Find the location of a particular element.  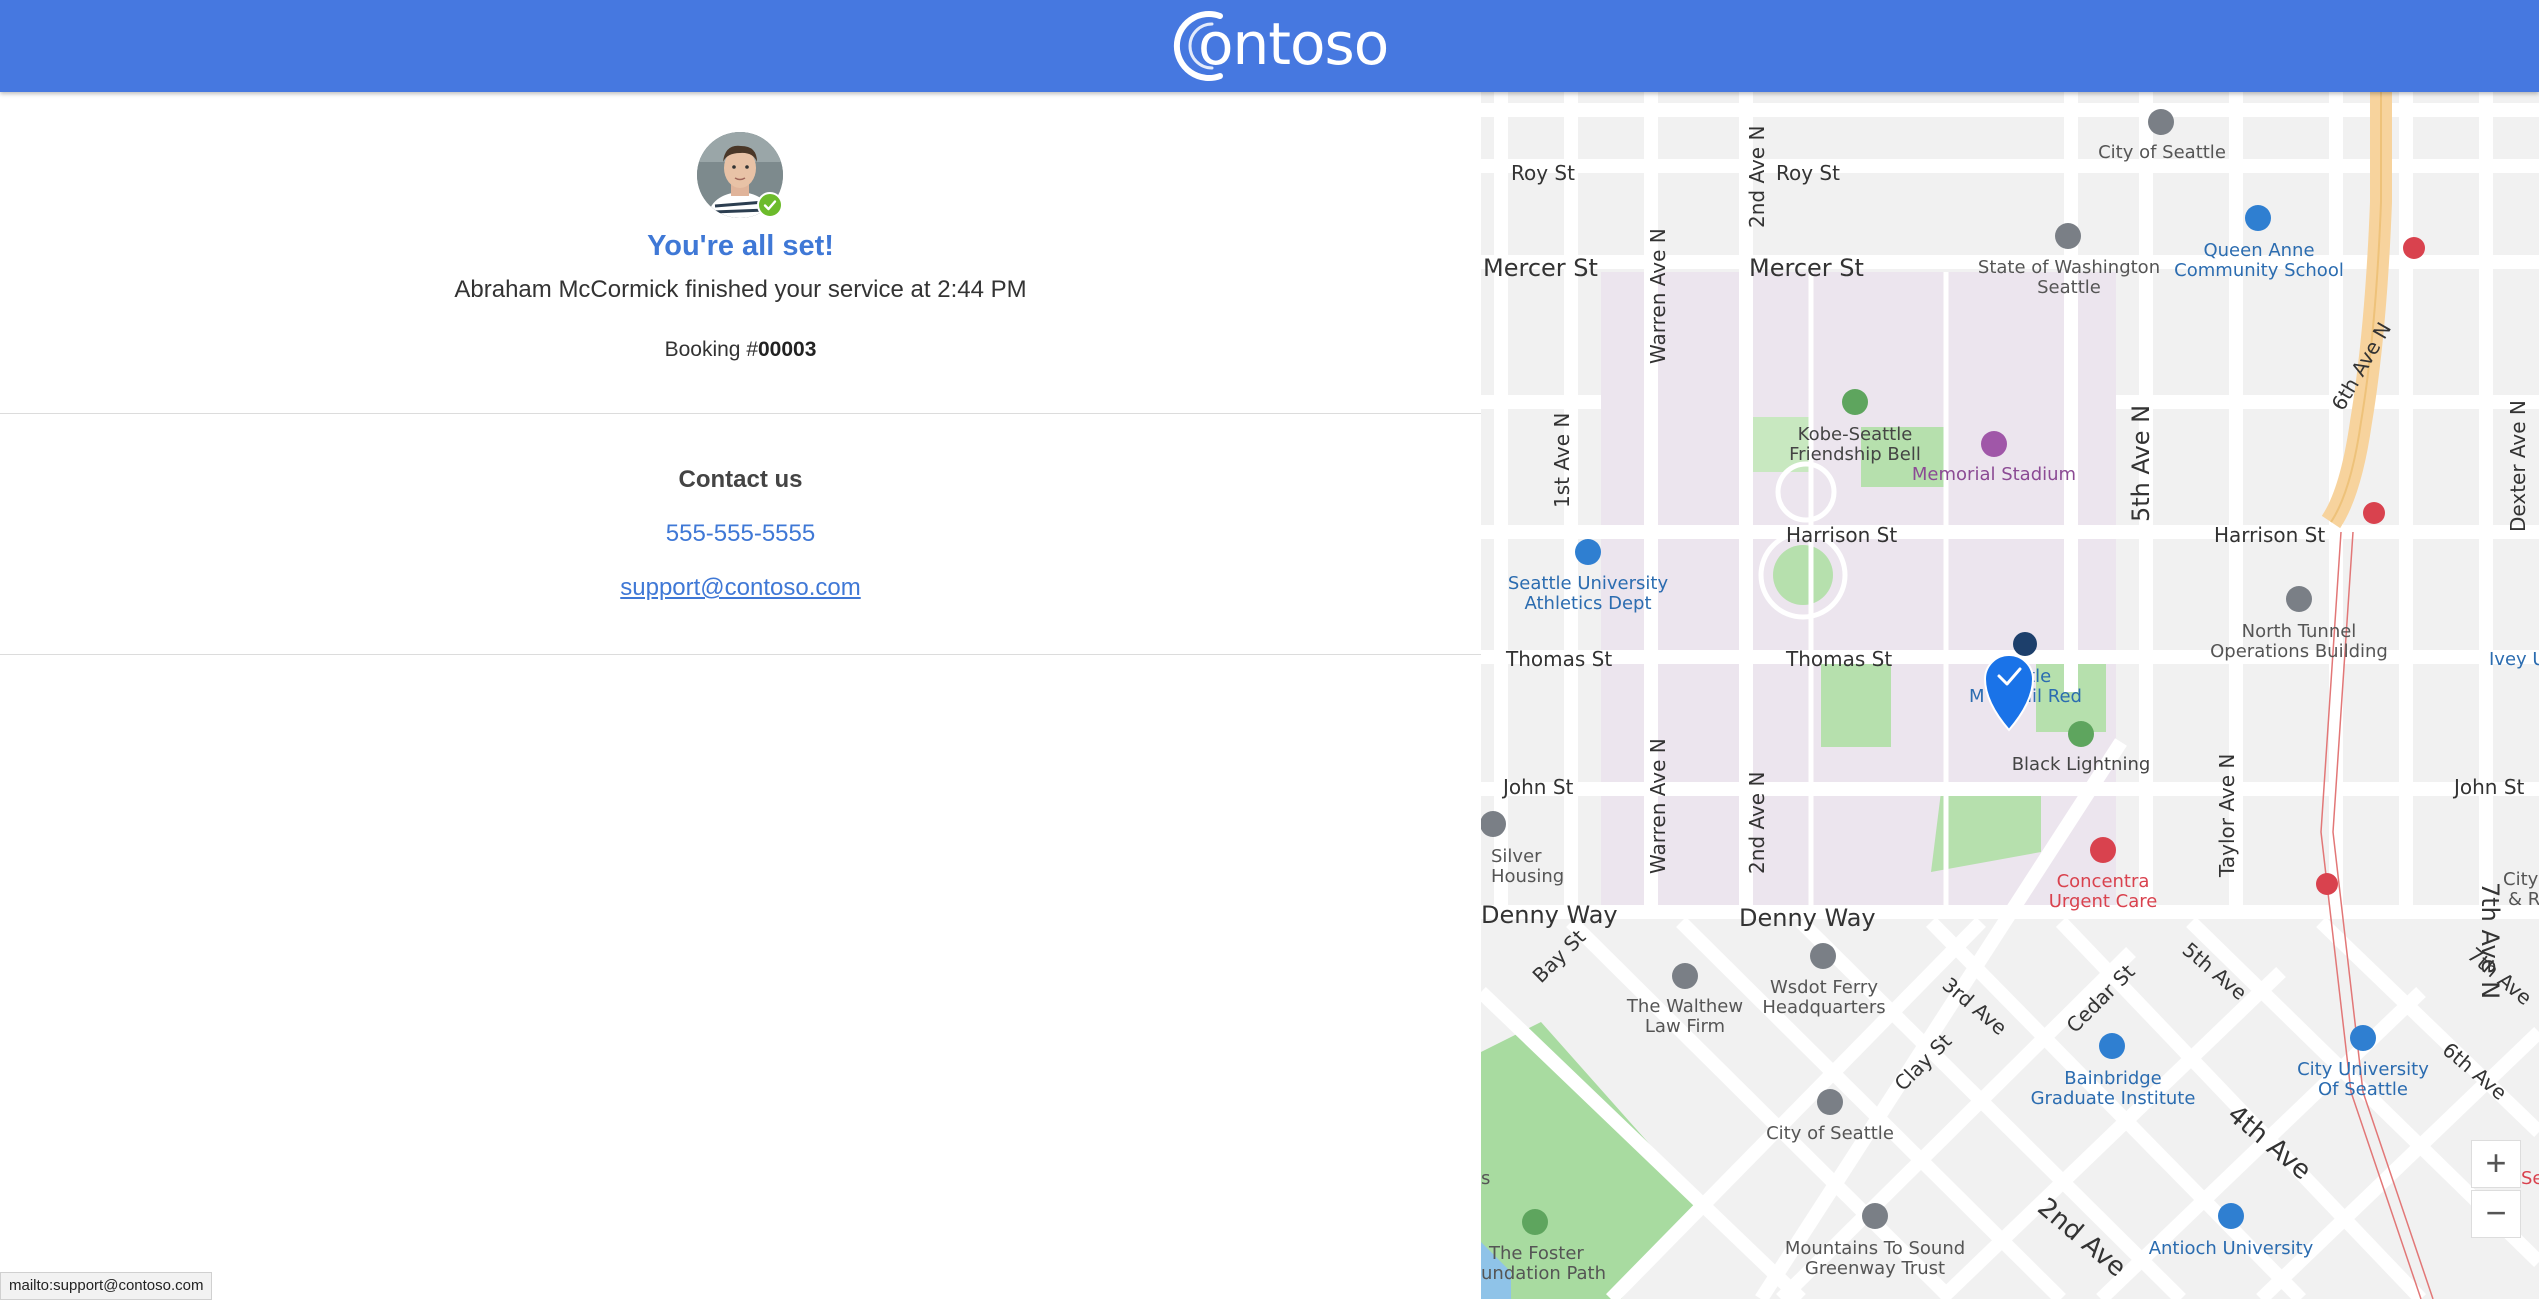

street-label: Denny Way is located at coordinates (1549, 915).